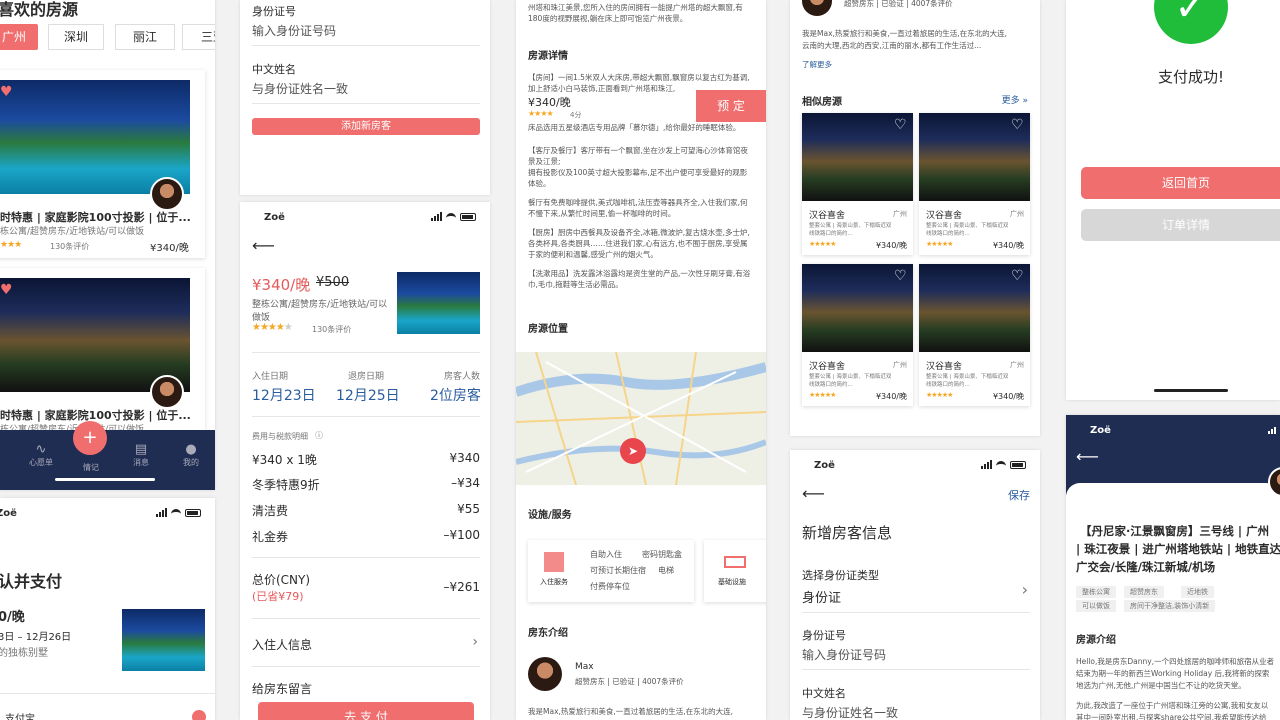 The image size is (1280, 720). I want to click on add-button: +, so click(90, 438).